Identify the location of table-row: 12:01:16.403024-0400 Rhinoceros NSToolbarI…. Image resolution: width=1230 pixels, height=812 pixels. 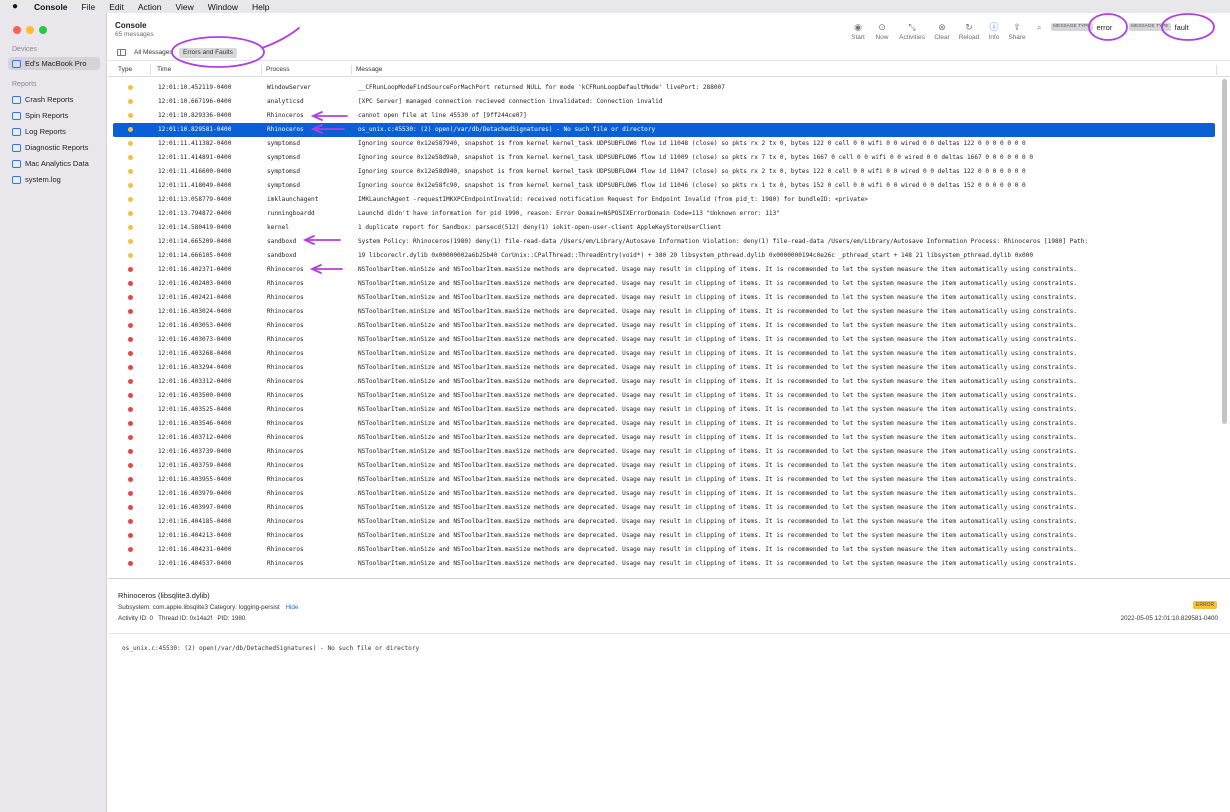
(665, 312).